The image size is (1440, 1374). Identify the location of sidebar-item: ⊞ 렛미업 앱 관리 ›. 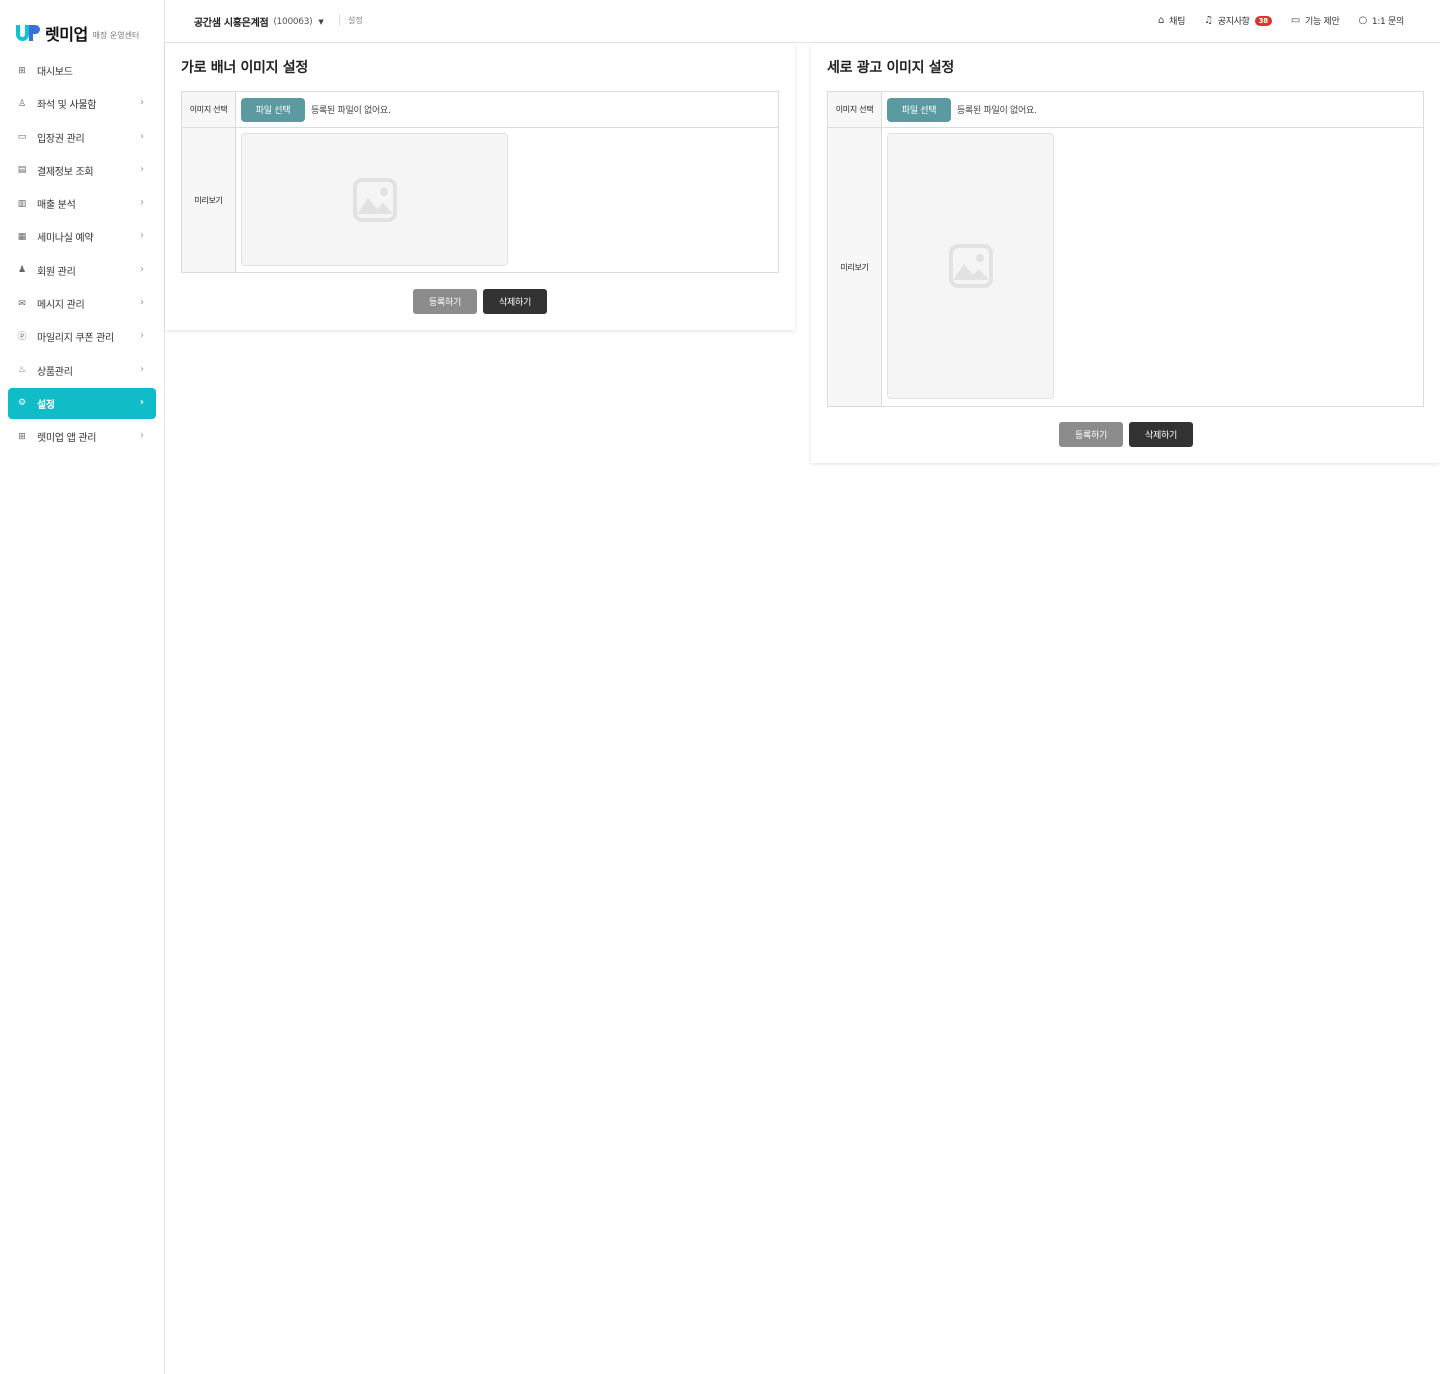
(82, 436).